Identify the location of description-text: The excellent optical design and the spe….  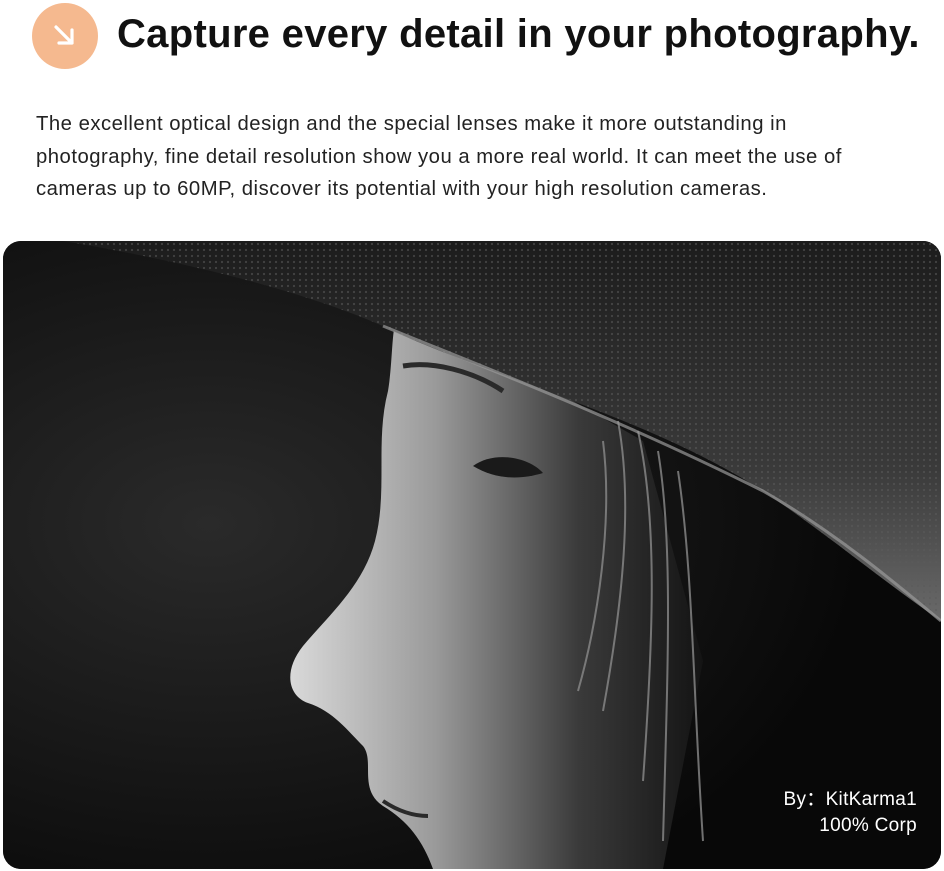
(439, 156).